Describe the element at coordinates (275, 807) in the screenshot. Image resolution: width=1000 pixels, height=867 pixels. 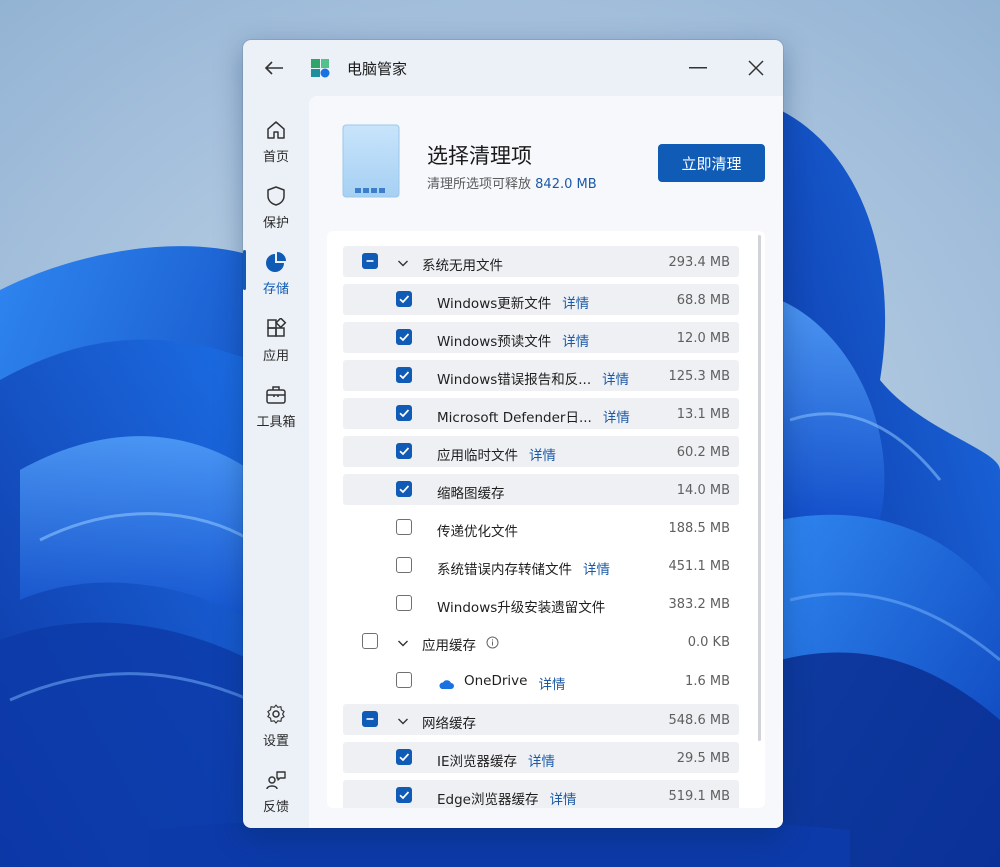
I see `nav-label: 反馈` at that location.